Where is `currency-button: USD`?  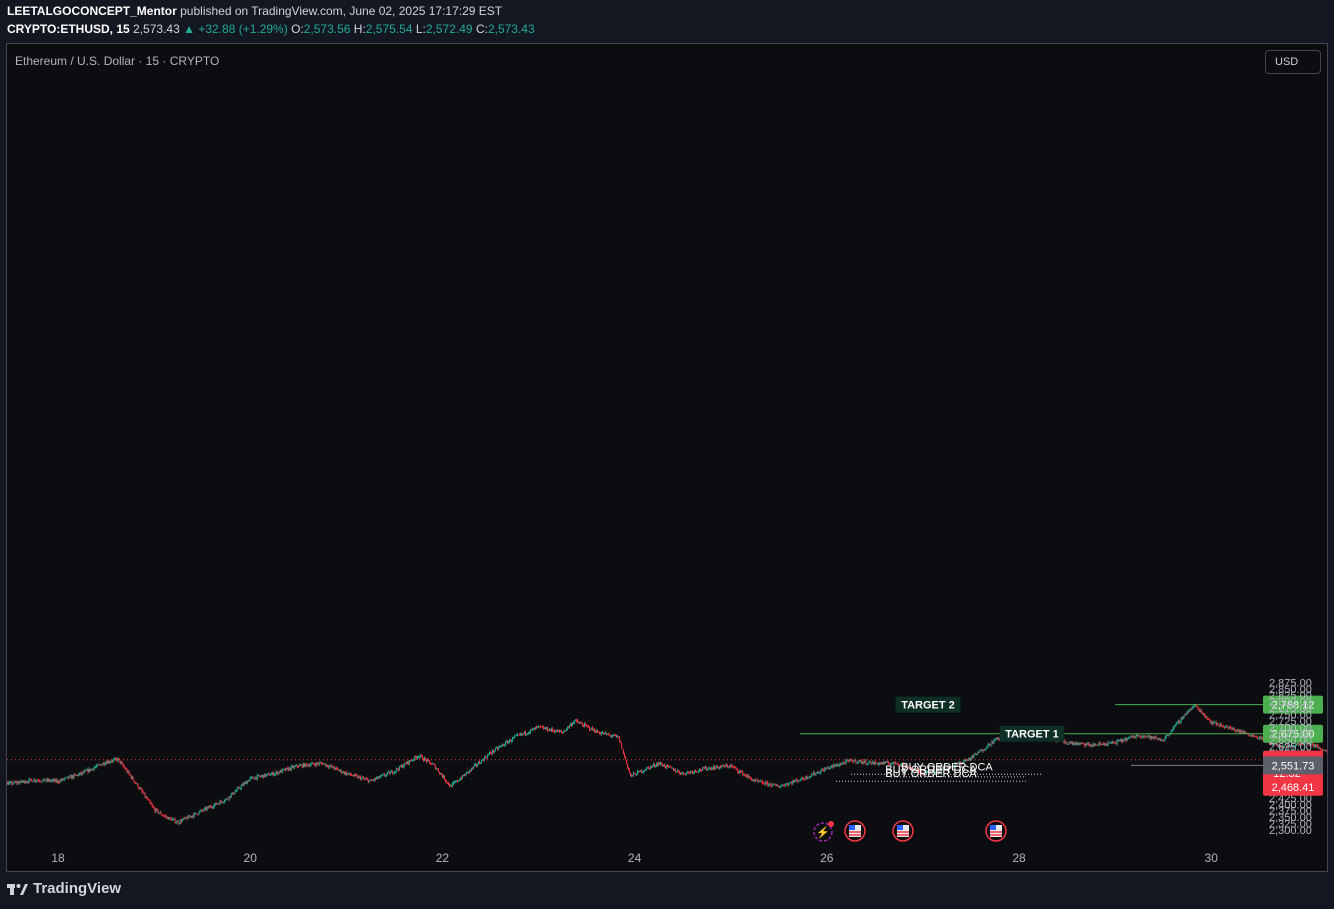
currency-button: USD is located at coordinates (1293, 62).